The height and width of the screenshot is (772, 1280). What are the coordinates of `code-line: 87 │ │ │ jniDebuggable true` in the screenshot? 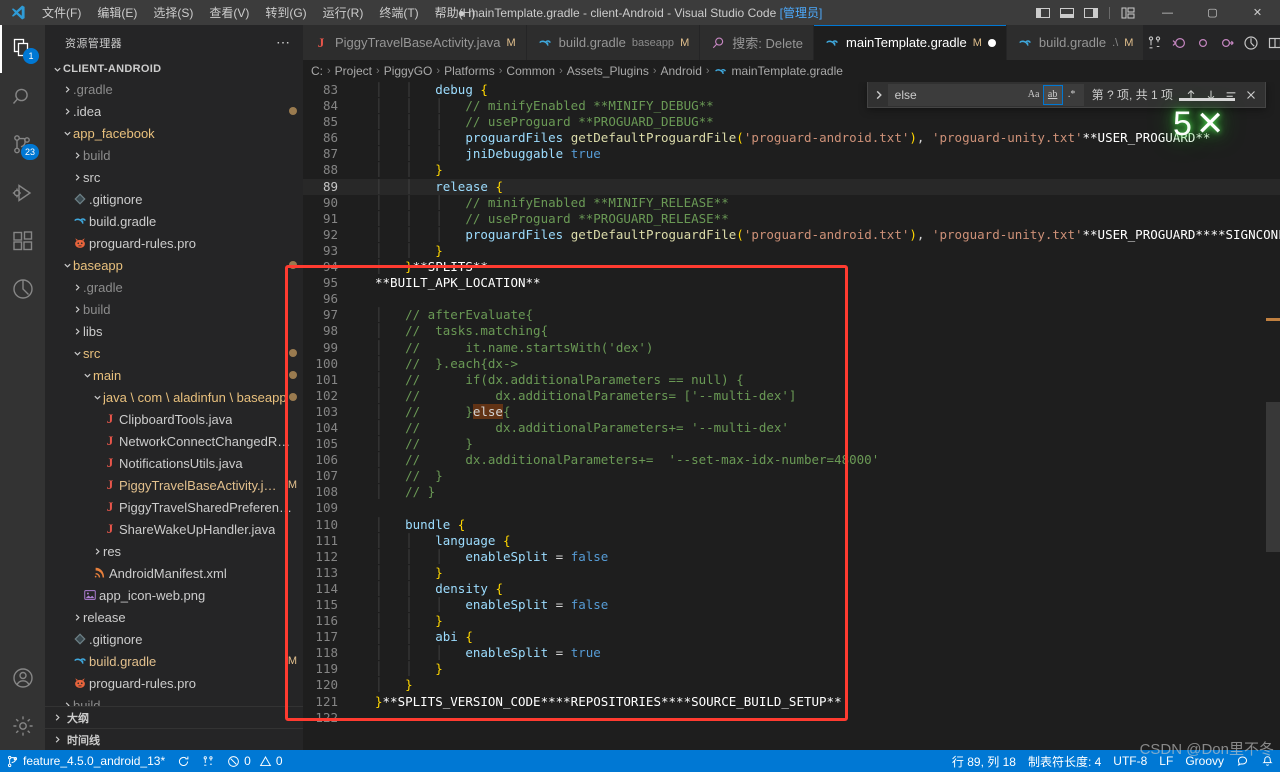 It's located at (791, 154).